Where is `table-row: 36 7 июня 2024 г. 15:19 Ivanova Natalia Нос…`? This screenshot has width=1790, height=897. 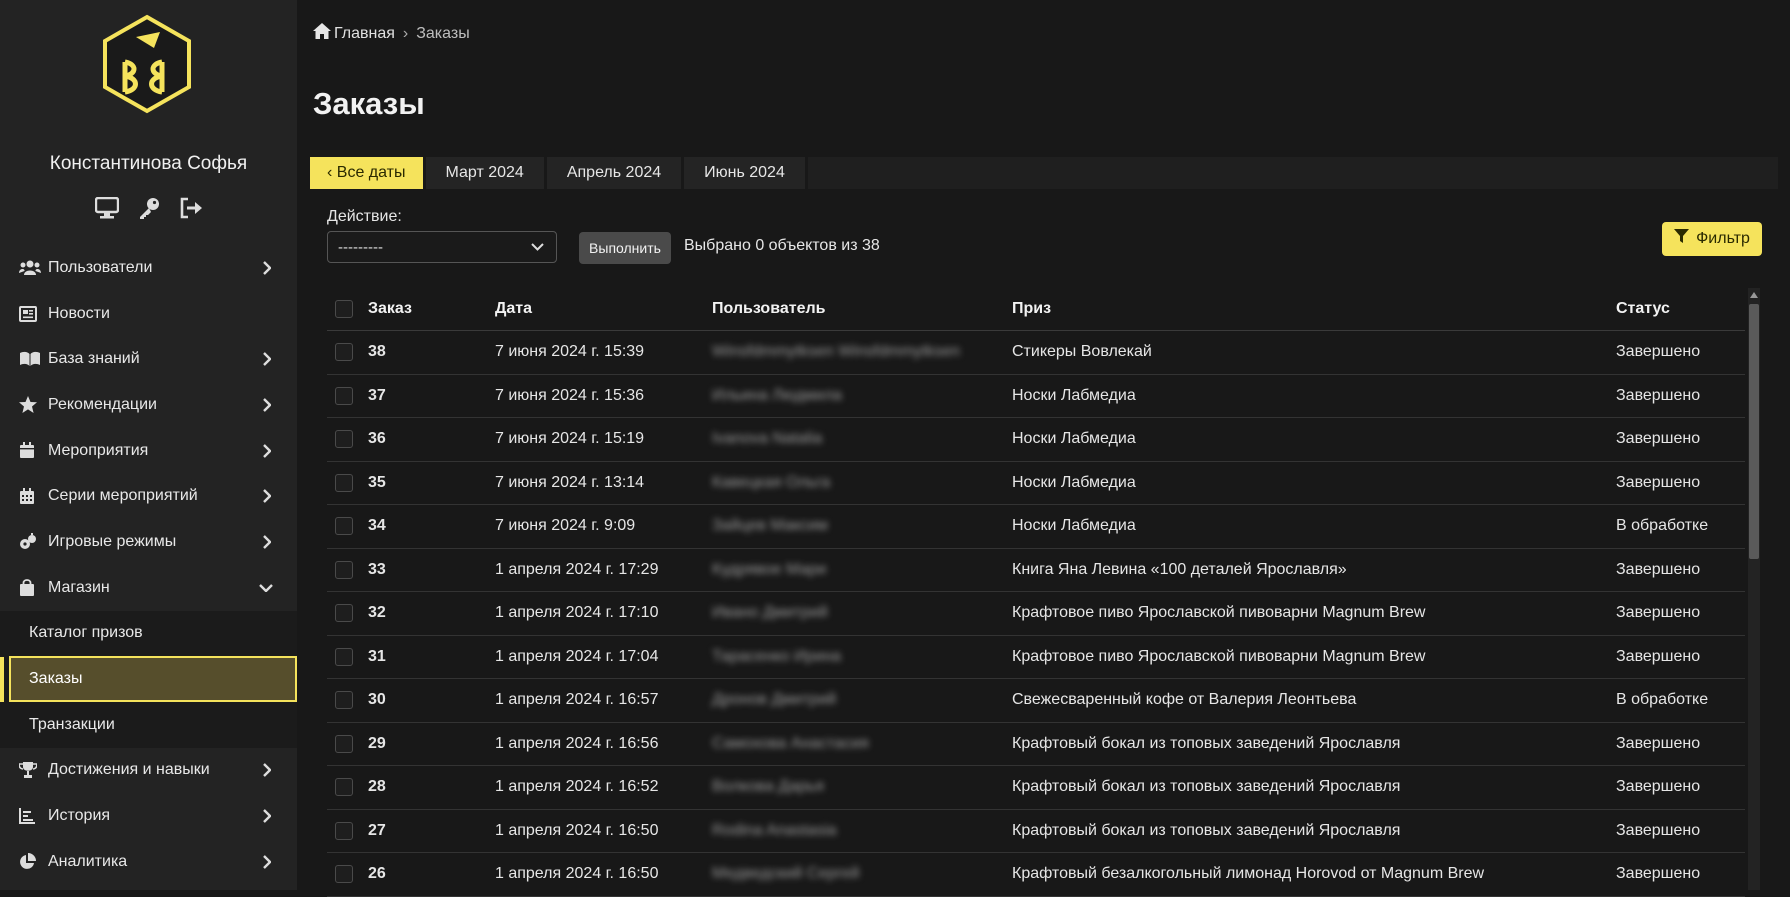
table-row: 36 7 июня 2024 г. 15:19 Ivanova Natalia Нос… is located at coordinates (1036, 440).